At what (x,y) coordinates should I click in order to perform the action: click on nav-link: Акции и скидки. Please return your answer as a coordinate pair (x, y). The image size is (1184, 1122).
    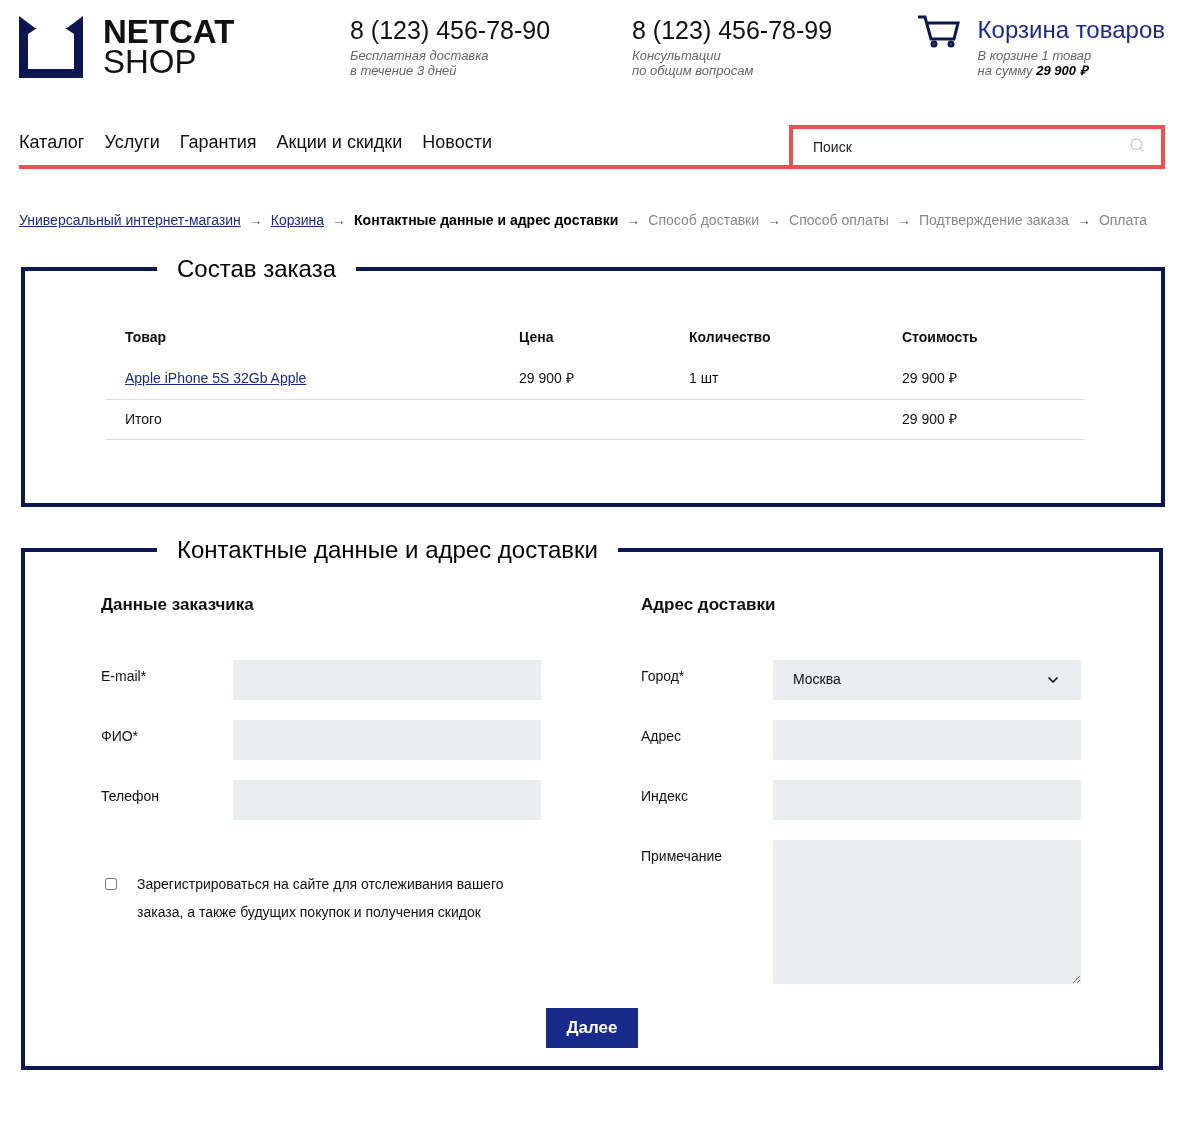
    Looking at the image, I should click on (339, 142).